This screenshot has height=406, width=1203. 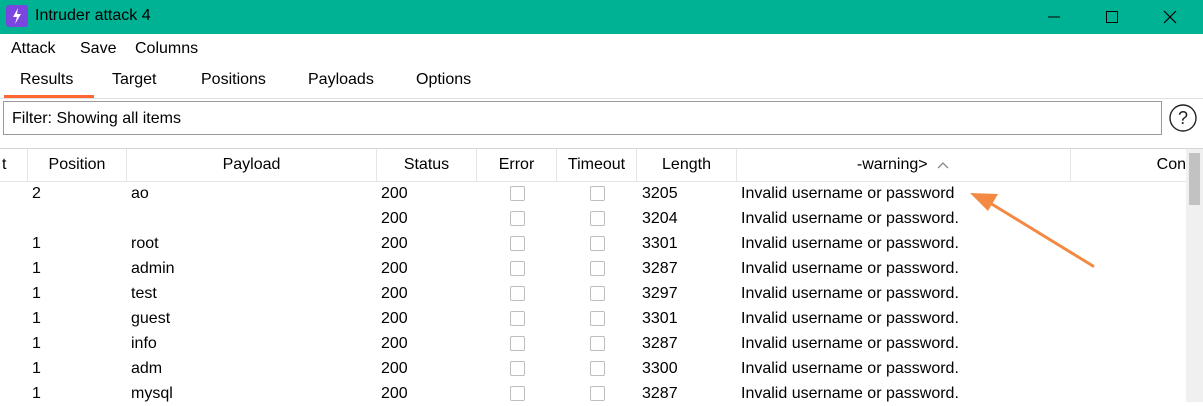 I want to click on cell-payload: test, so click(x=144, y=293).